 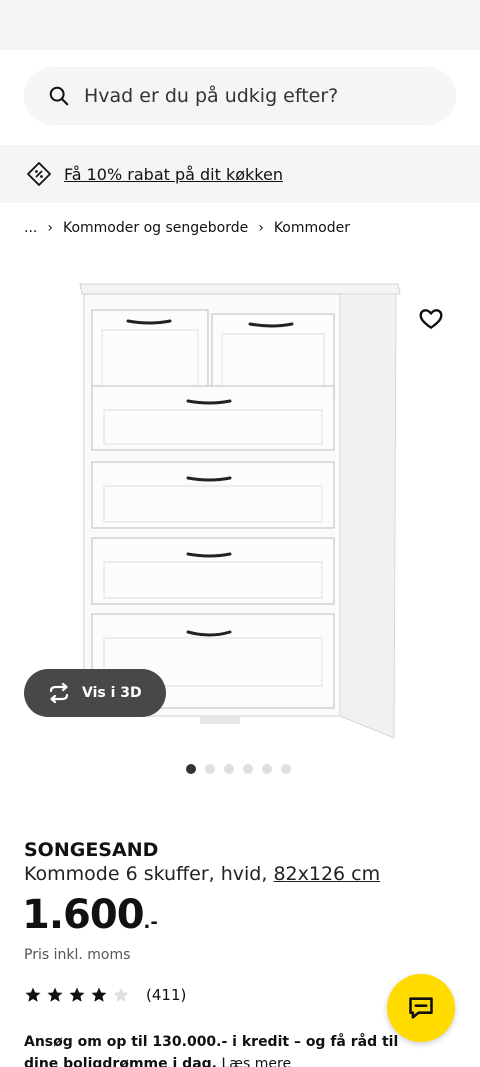 I want to click on favorite-button, so click(x=431, y=319).